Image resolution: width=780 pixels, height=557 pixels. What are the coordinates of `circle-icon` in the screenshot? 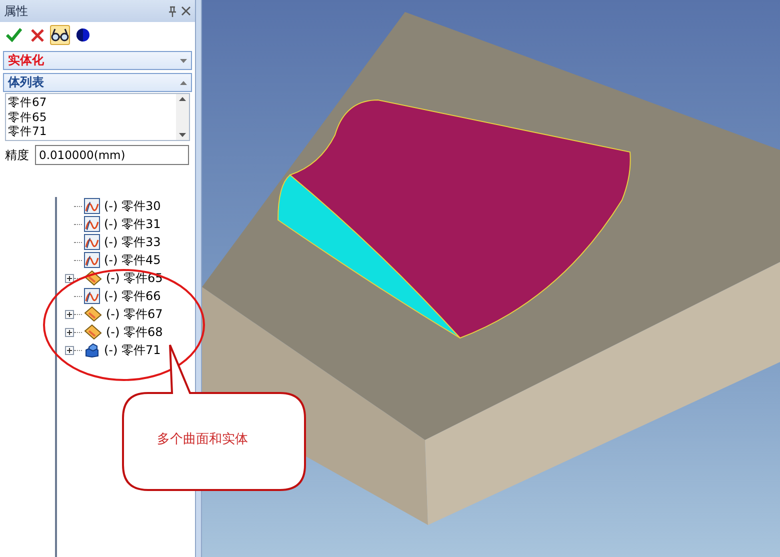 It's located at (83, 35).